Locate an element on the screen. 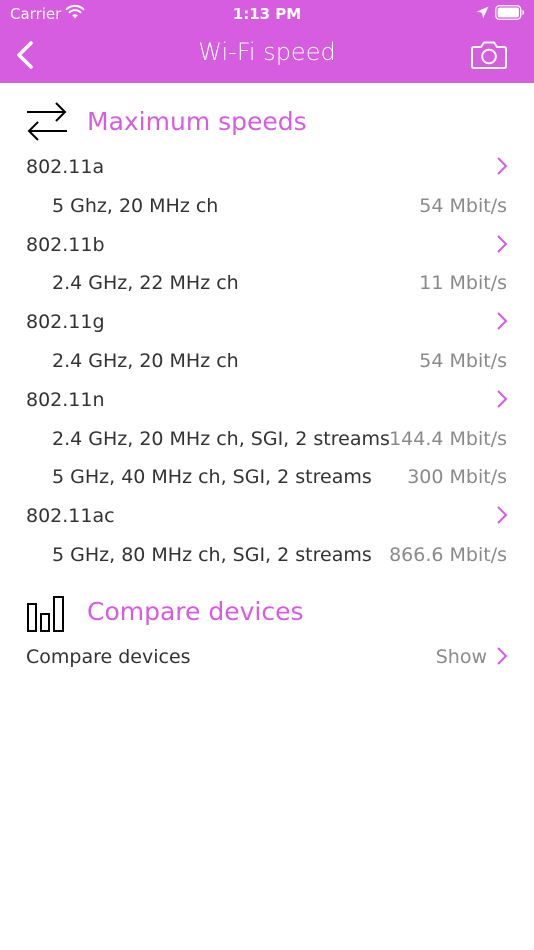 The image size is (534, 950). header: Carrier 1:13 PM Wi-Fi speed is located at coordinates (267, 41).